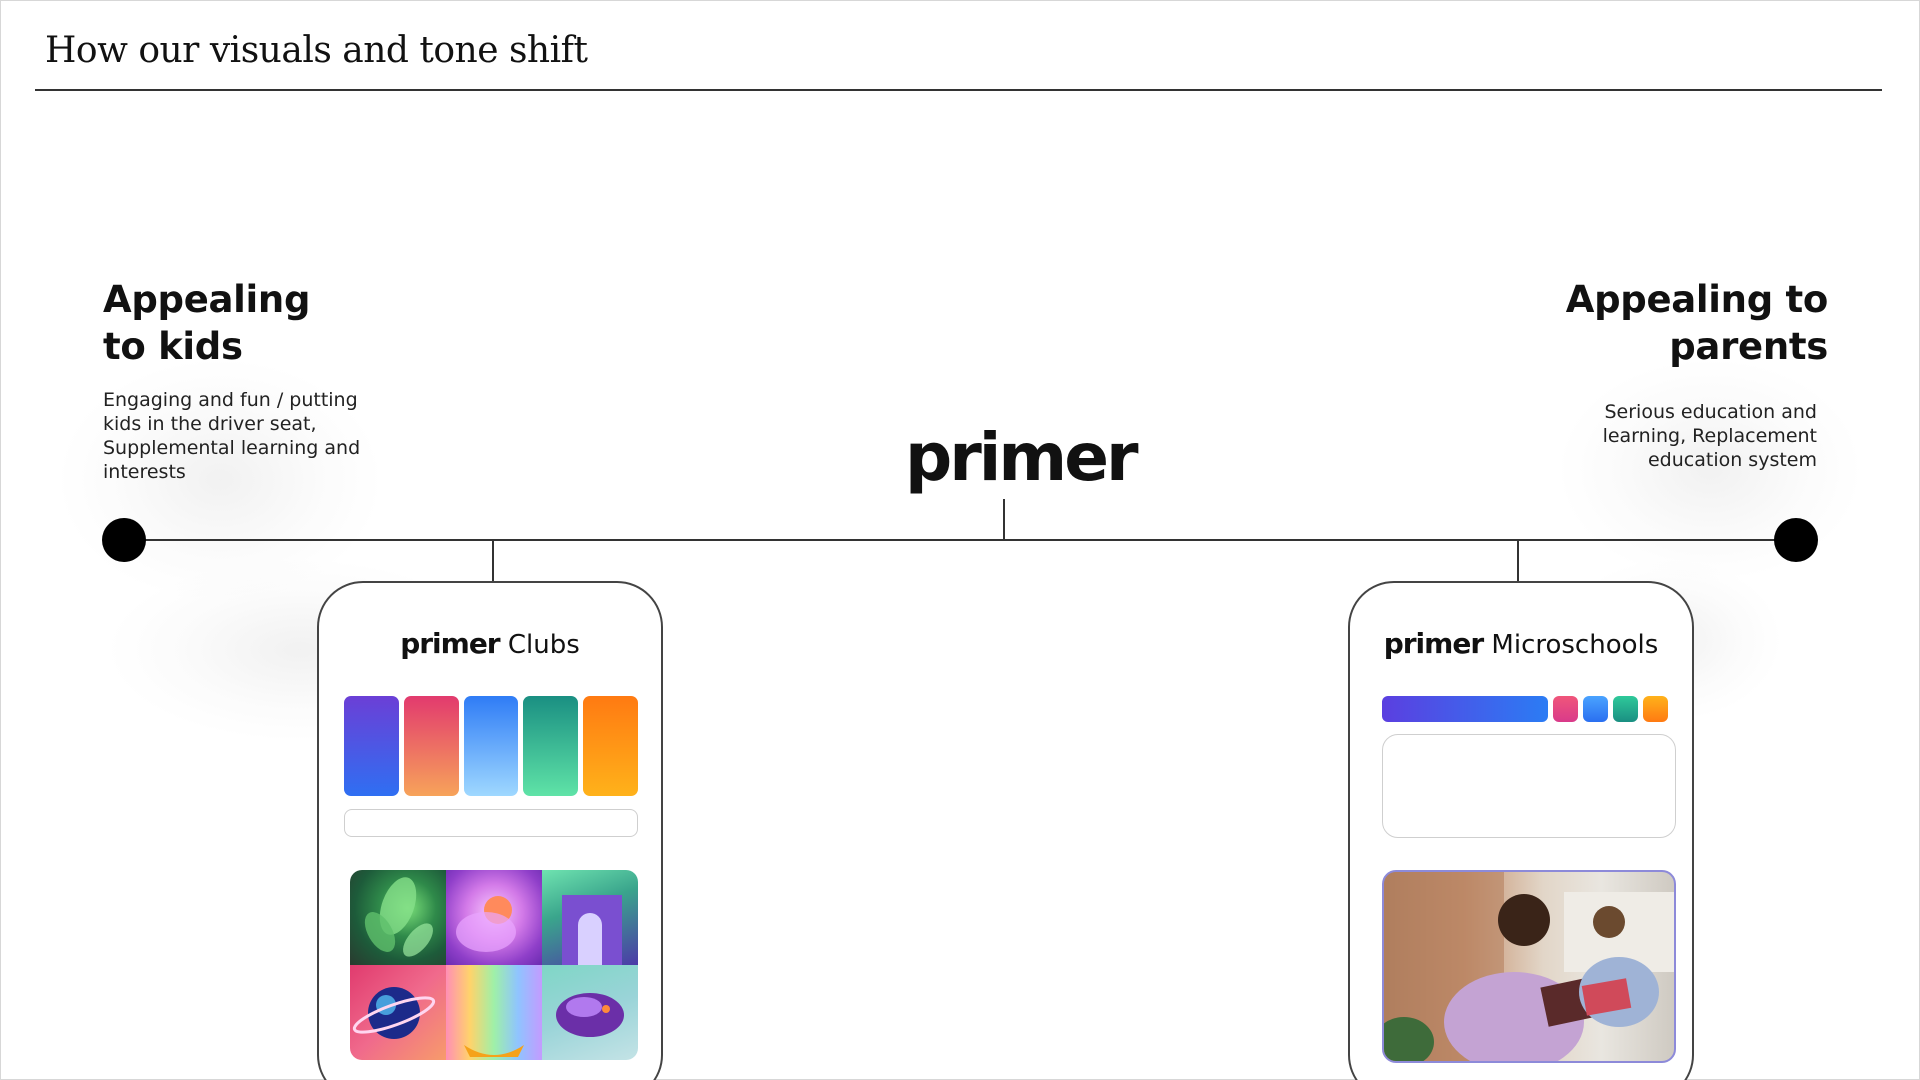 The width and height of the screenshot is (1920, 1080). Describe the element at coordinates (371, 746) in the screenshot. I see `swatch-violet-blue` at that location.